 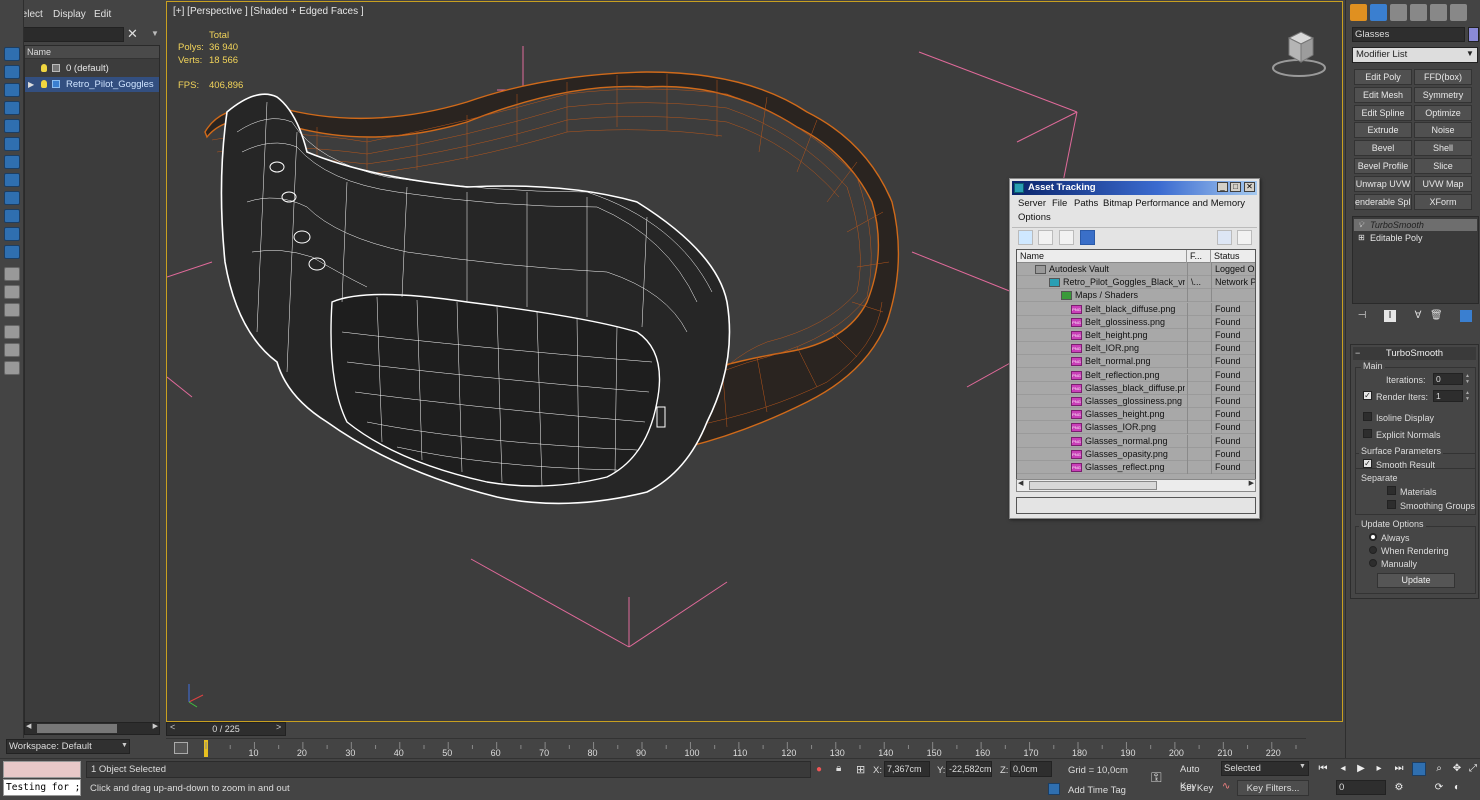 What do you see at coordinates (1466, 316) in the screenshot?
I see `configure-sets-icon` at bounding box center [1466, 316].